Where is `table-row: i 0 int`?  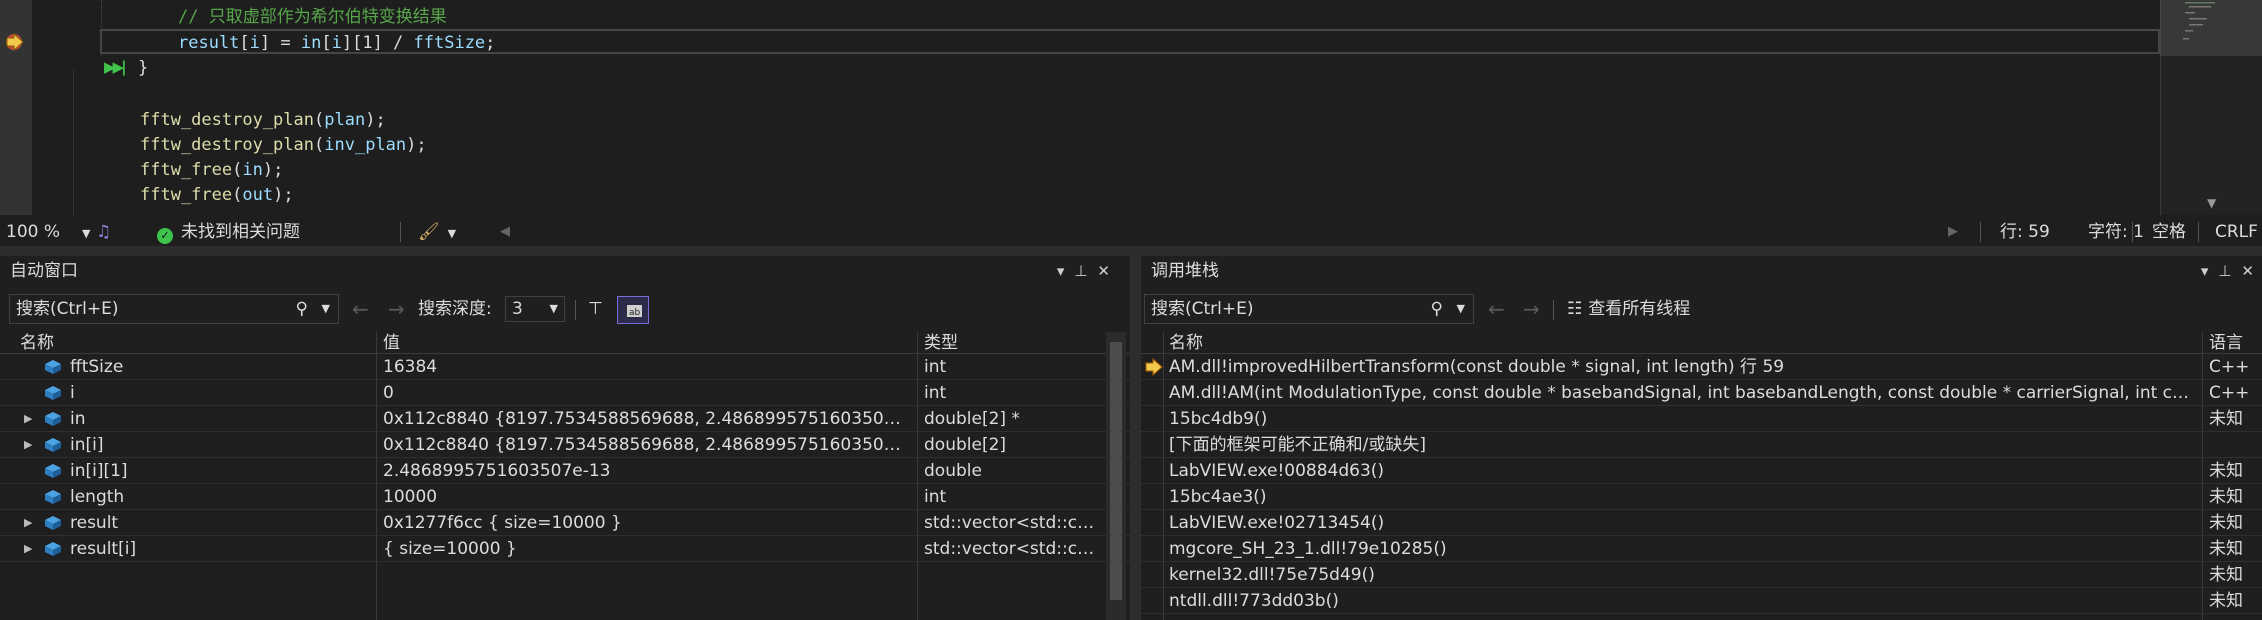
table-row: i 0 int is located at coordinates (565, 393).